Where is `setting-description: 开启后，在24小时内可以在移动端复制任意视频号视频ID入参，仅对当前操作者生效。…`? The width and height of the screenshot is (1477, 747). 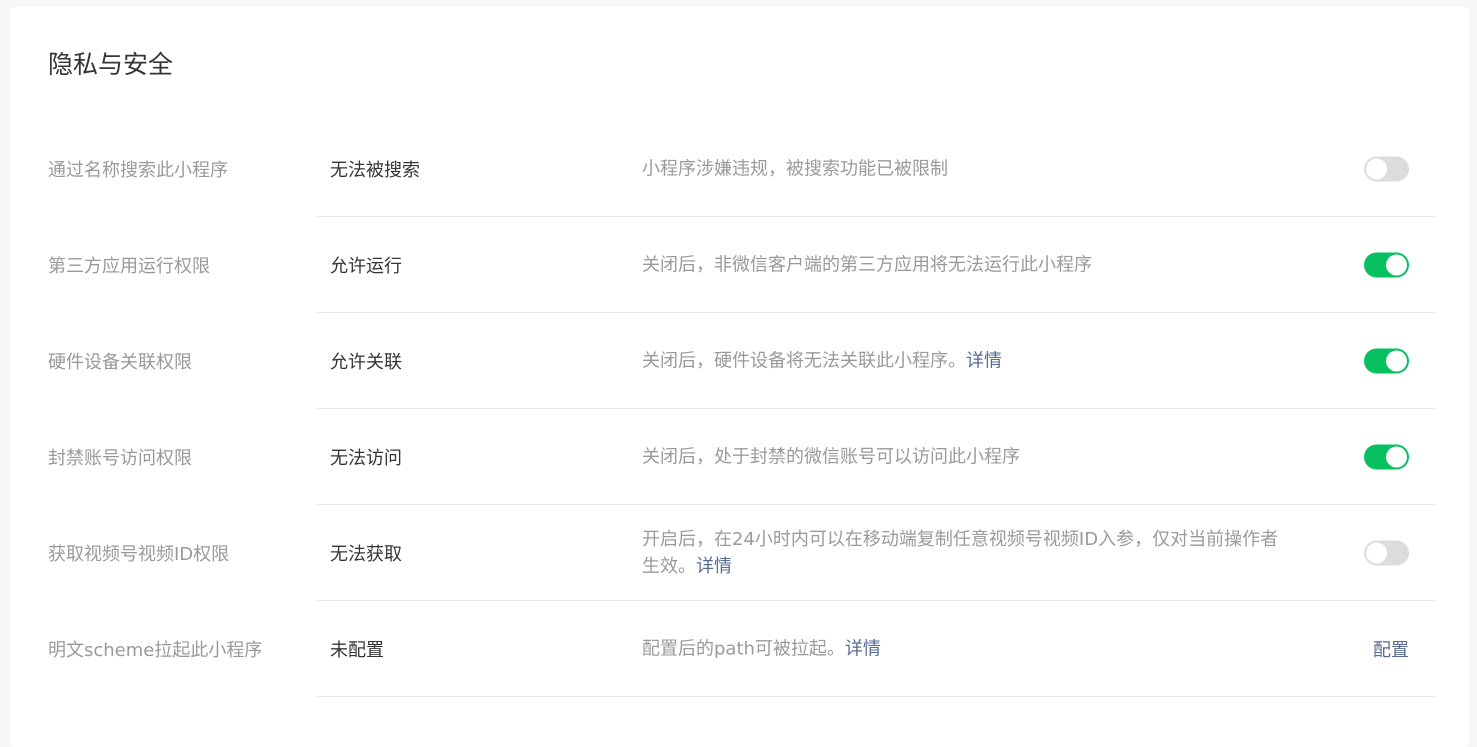 setting-description: 开启后，在24小时内可以在移动端复制任意视频号视频ID入参，仅对当前操作者生效。… is located at coordinates (962, 553).